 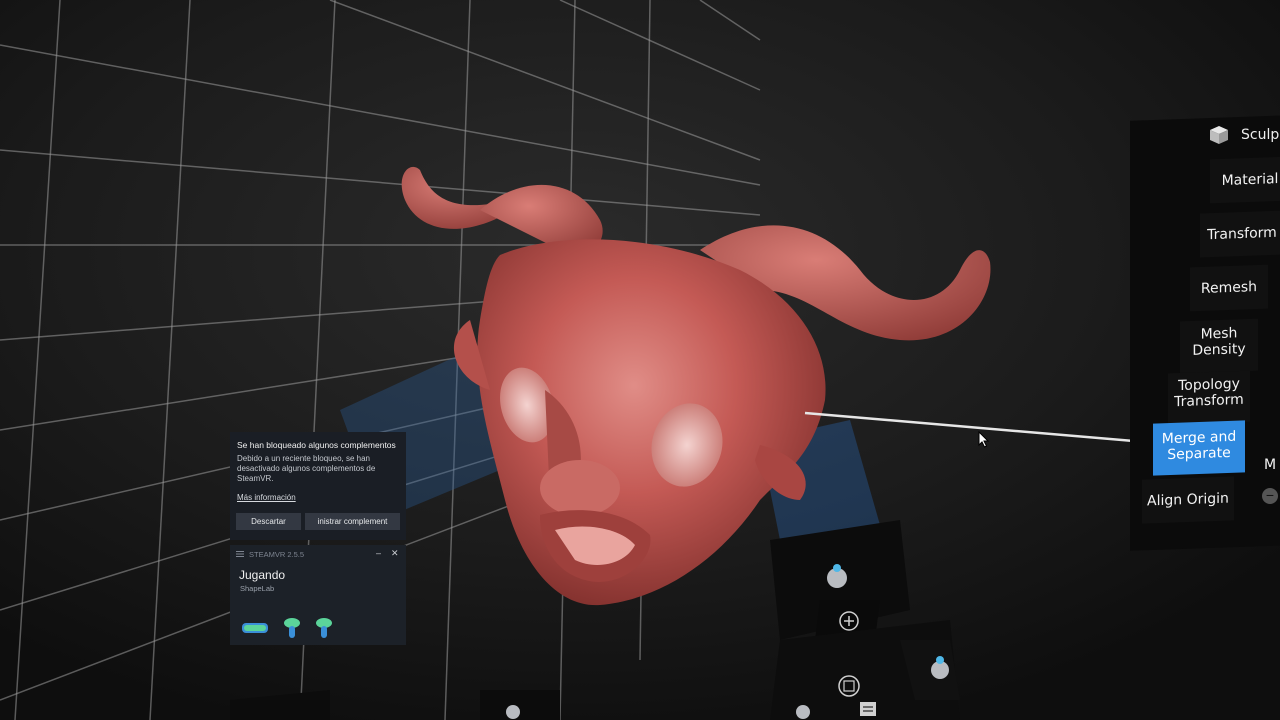 I want to click on controller-left-icon, so click(x=292, y=628).